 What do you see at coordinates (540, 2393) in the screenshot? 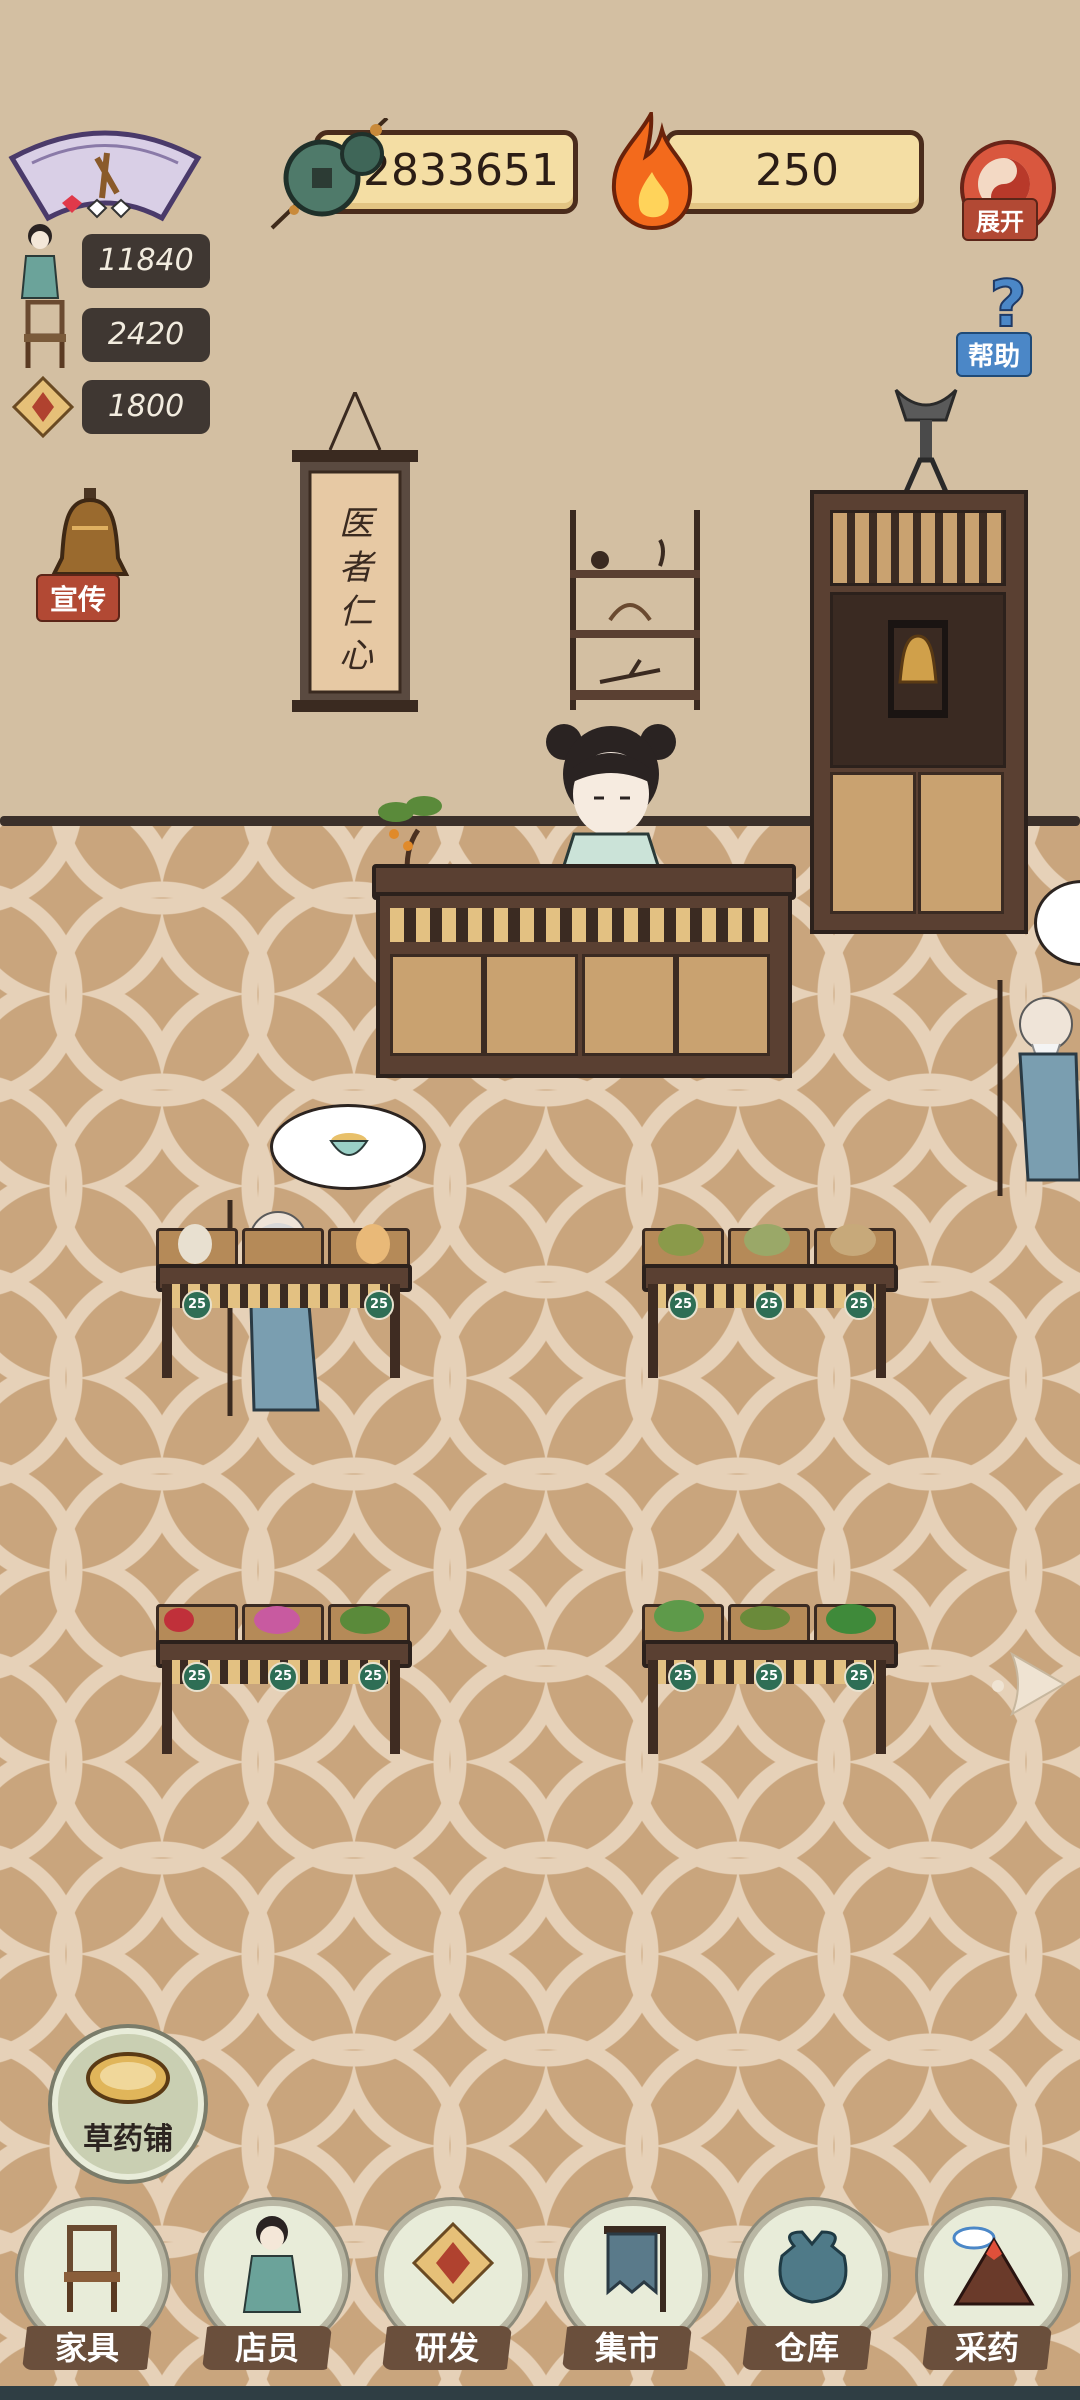
I see `system-gesture-bar` at bounding box center [540, 2393].